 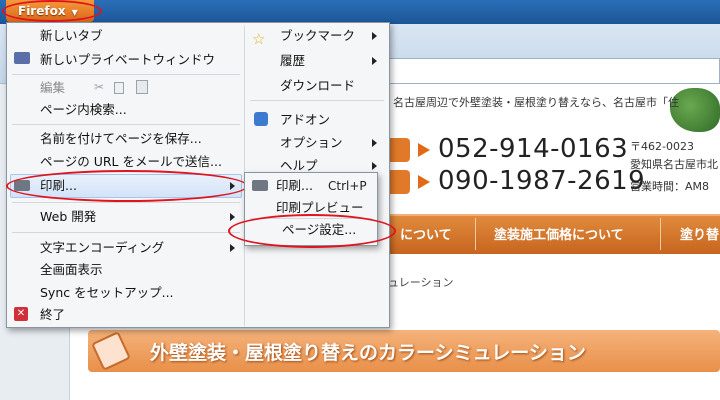 I want to click on exit-icon: ✕, so click(x=21, y=314).